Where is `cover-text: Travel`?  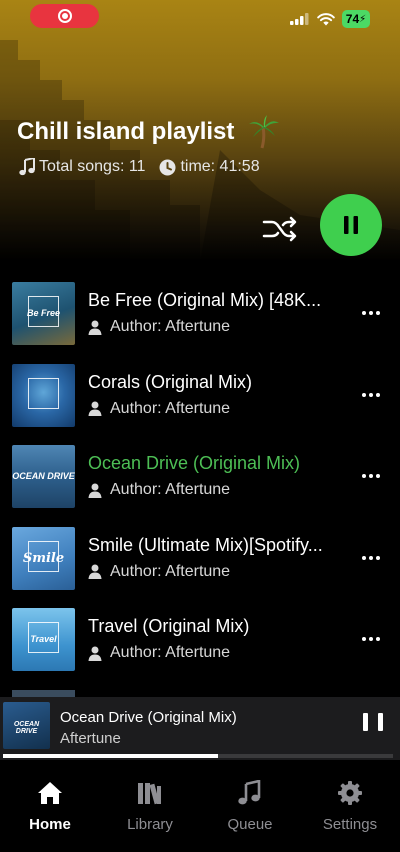
cover-text: Travel is located at coordinates (43, 639).